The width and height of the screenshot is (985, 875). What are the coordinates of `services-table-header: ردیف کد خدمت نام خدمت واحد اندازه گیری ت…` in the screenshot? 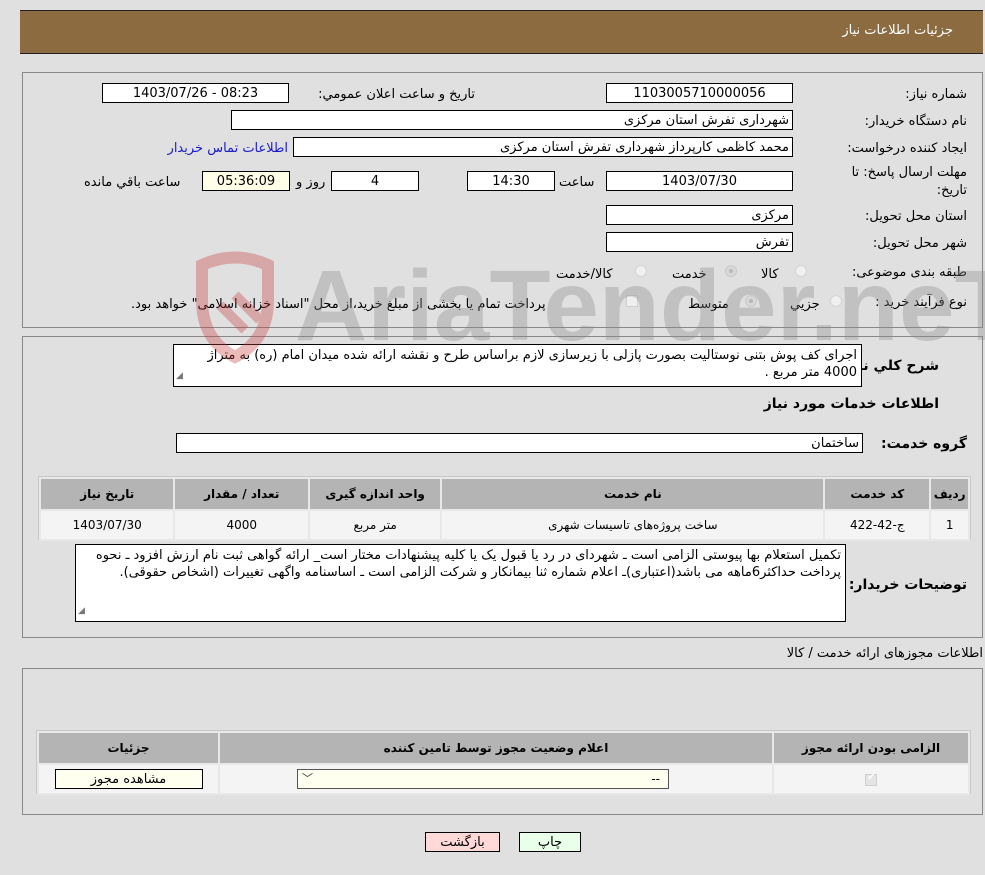 It's located at (504, 494).